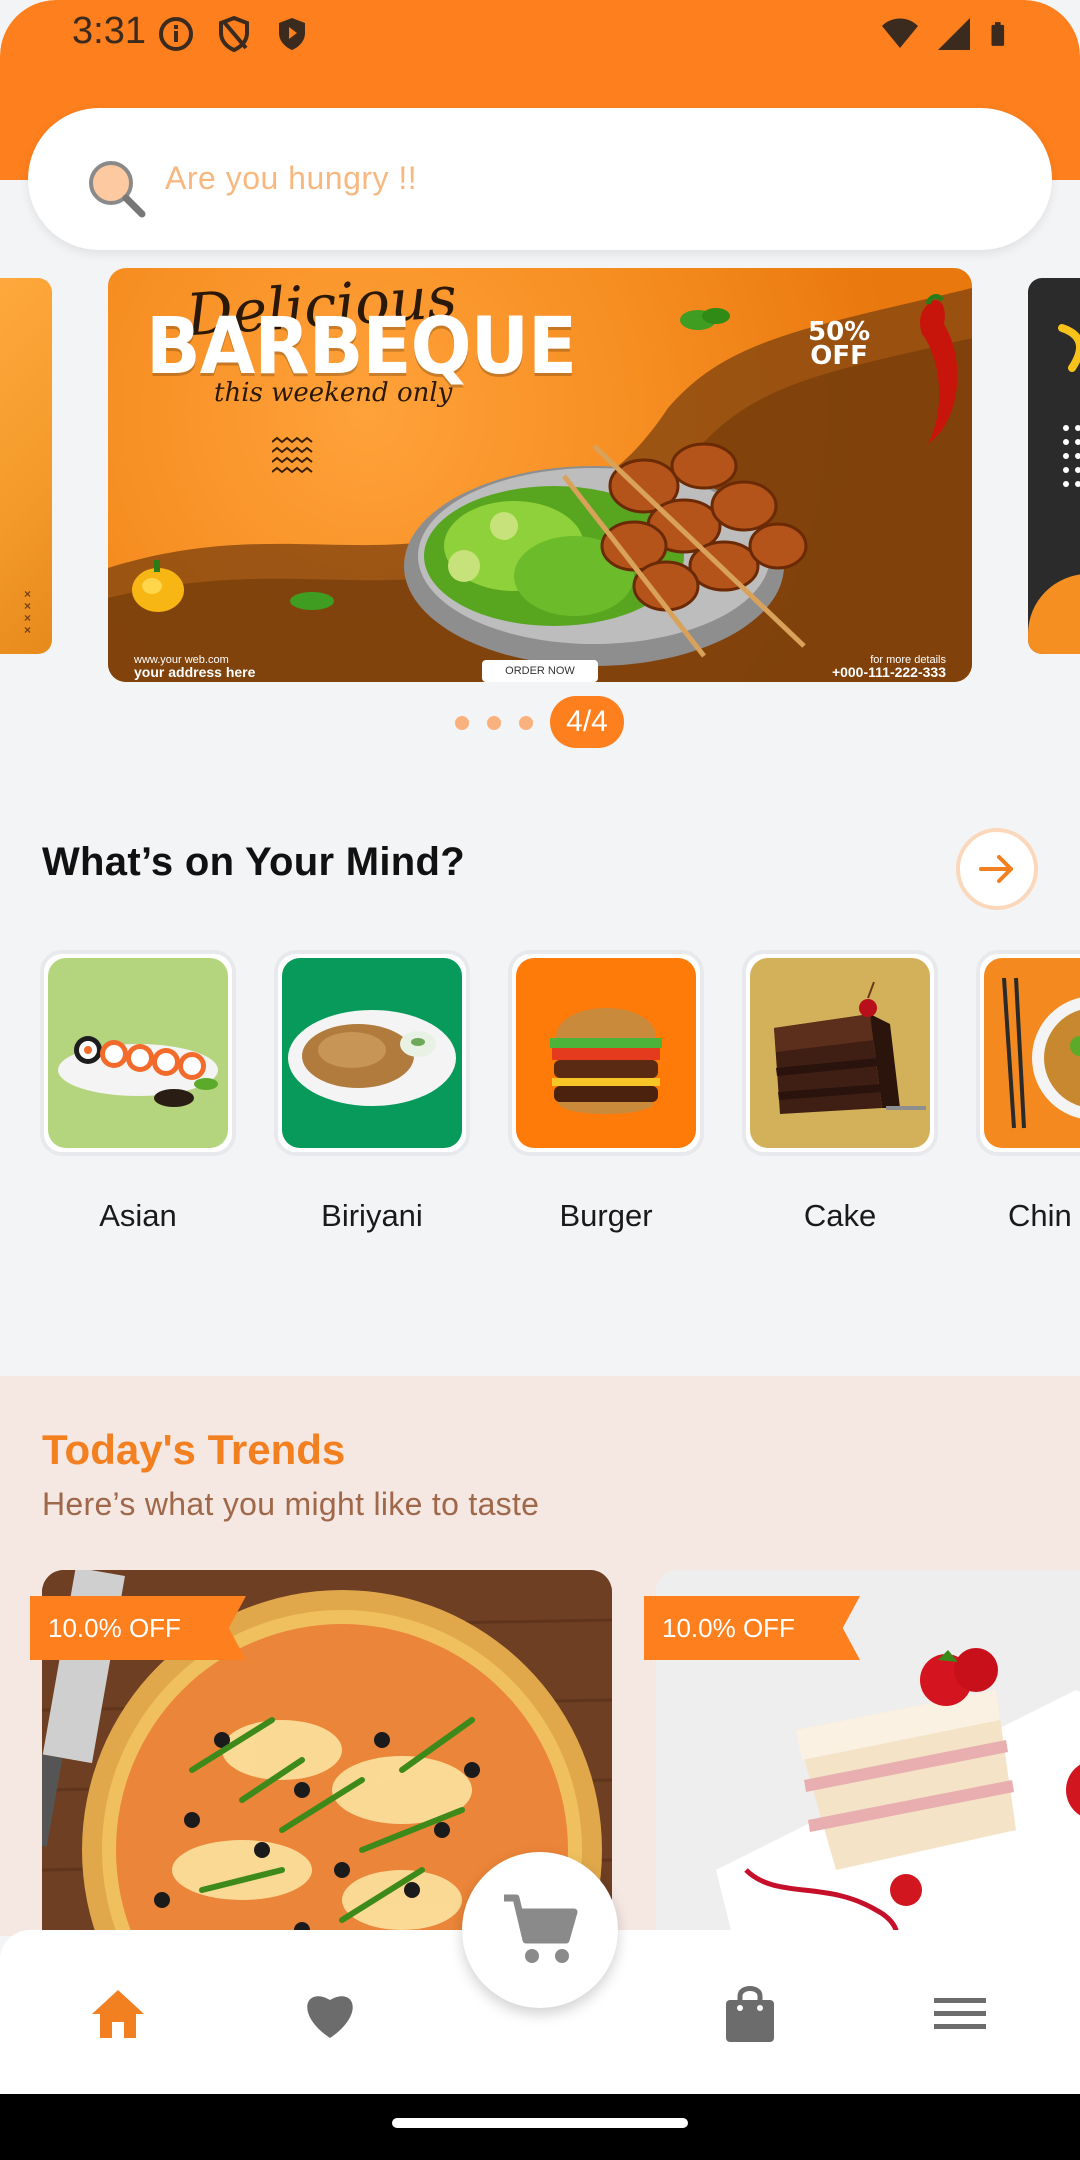 The height and width of the screenshot is (2160, 1080). Describe the element at coordinates (253, 862) in the screenshot. I see `mind-section-title: What’s on Your Mind?` at that location.